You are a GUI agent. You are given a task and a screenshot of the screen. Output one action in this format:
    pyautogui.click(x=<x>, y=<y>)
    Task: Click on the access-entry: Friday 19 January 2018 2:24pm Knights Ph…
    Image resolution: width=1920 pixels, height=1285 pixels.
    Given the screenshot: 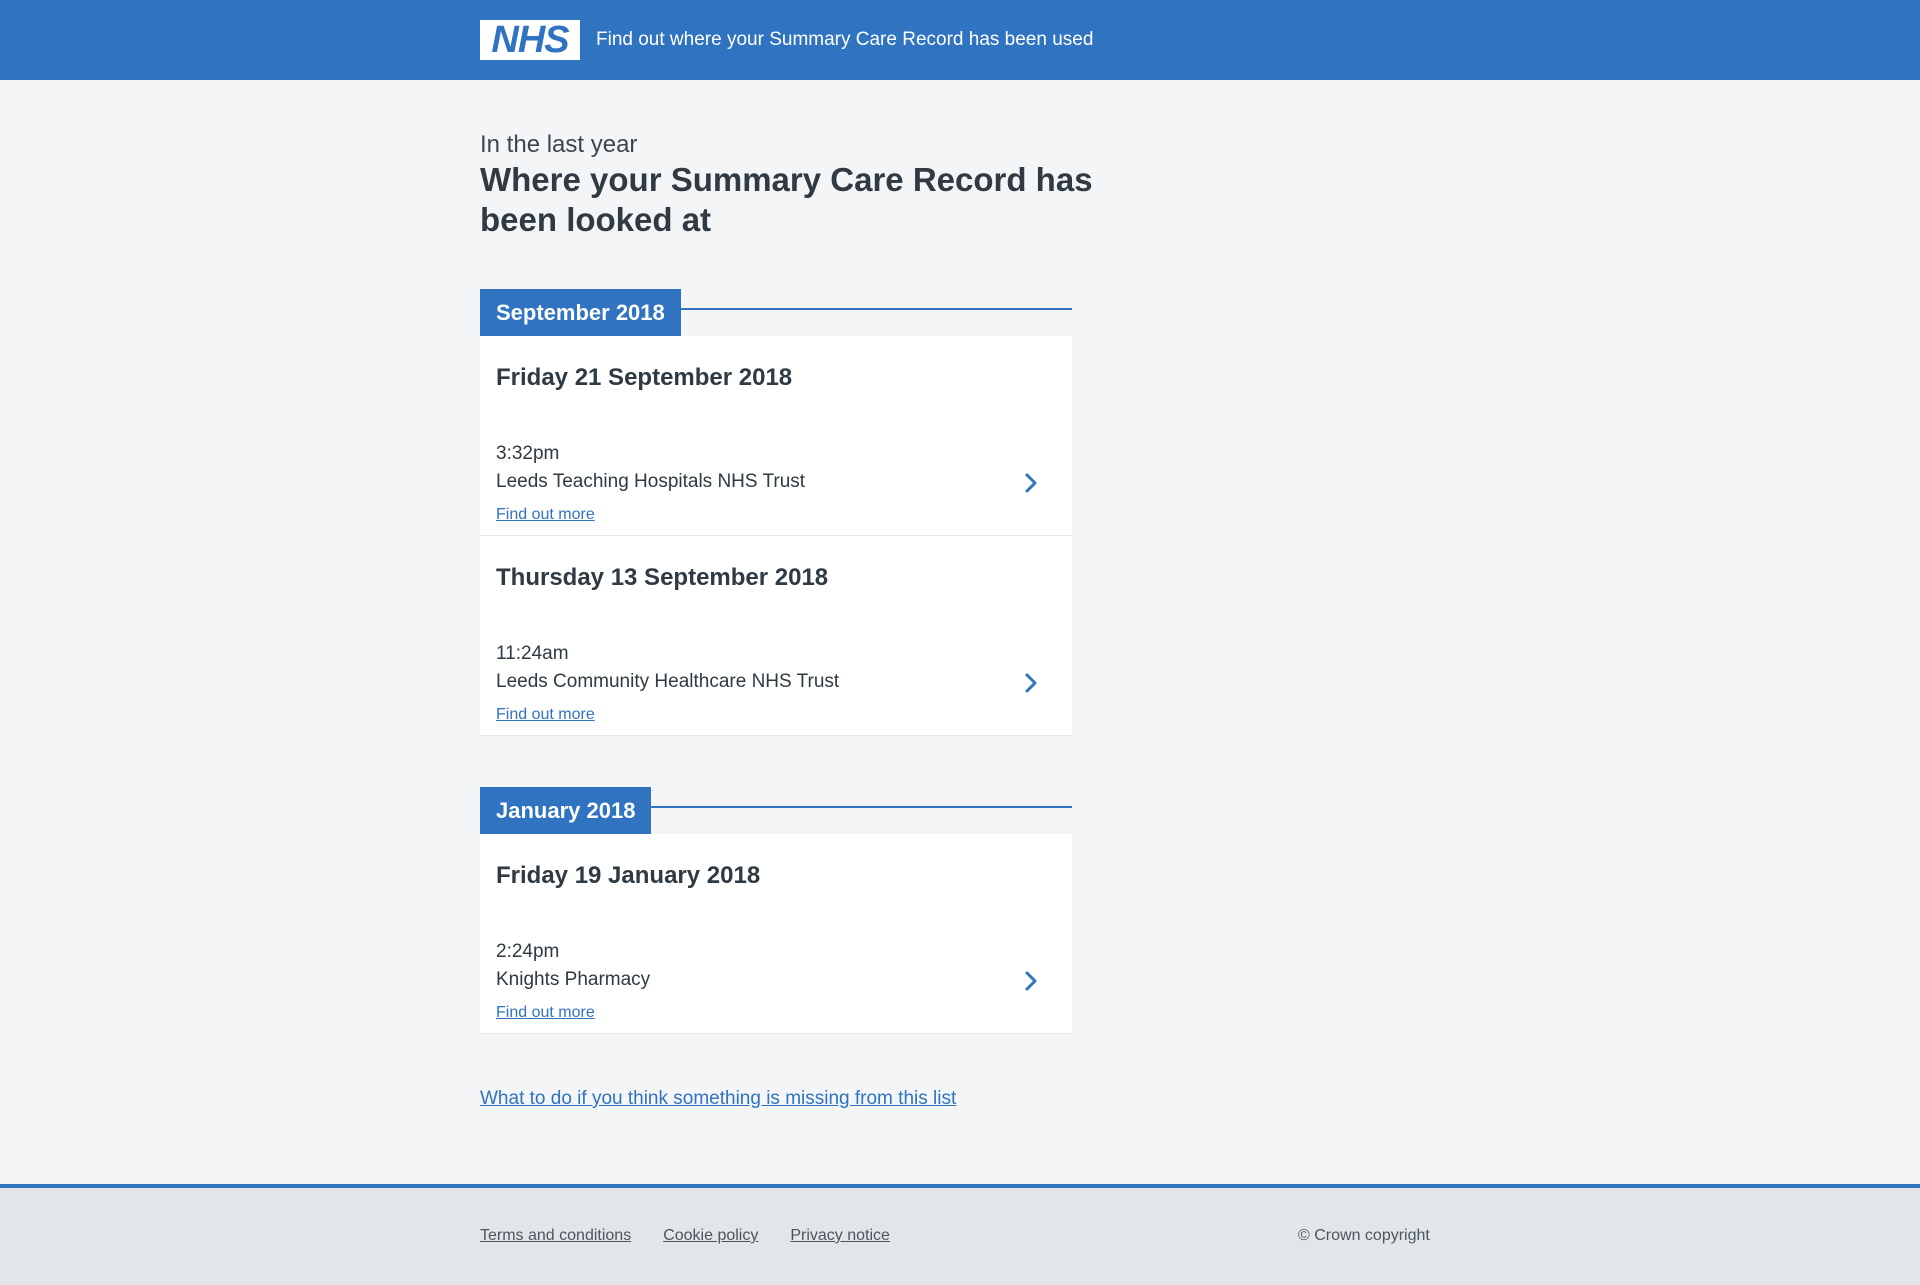 What is the action you would take?
    pyautogui.click(x=776, y=934)
    